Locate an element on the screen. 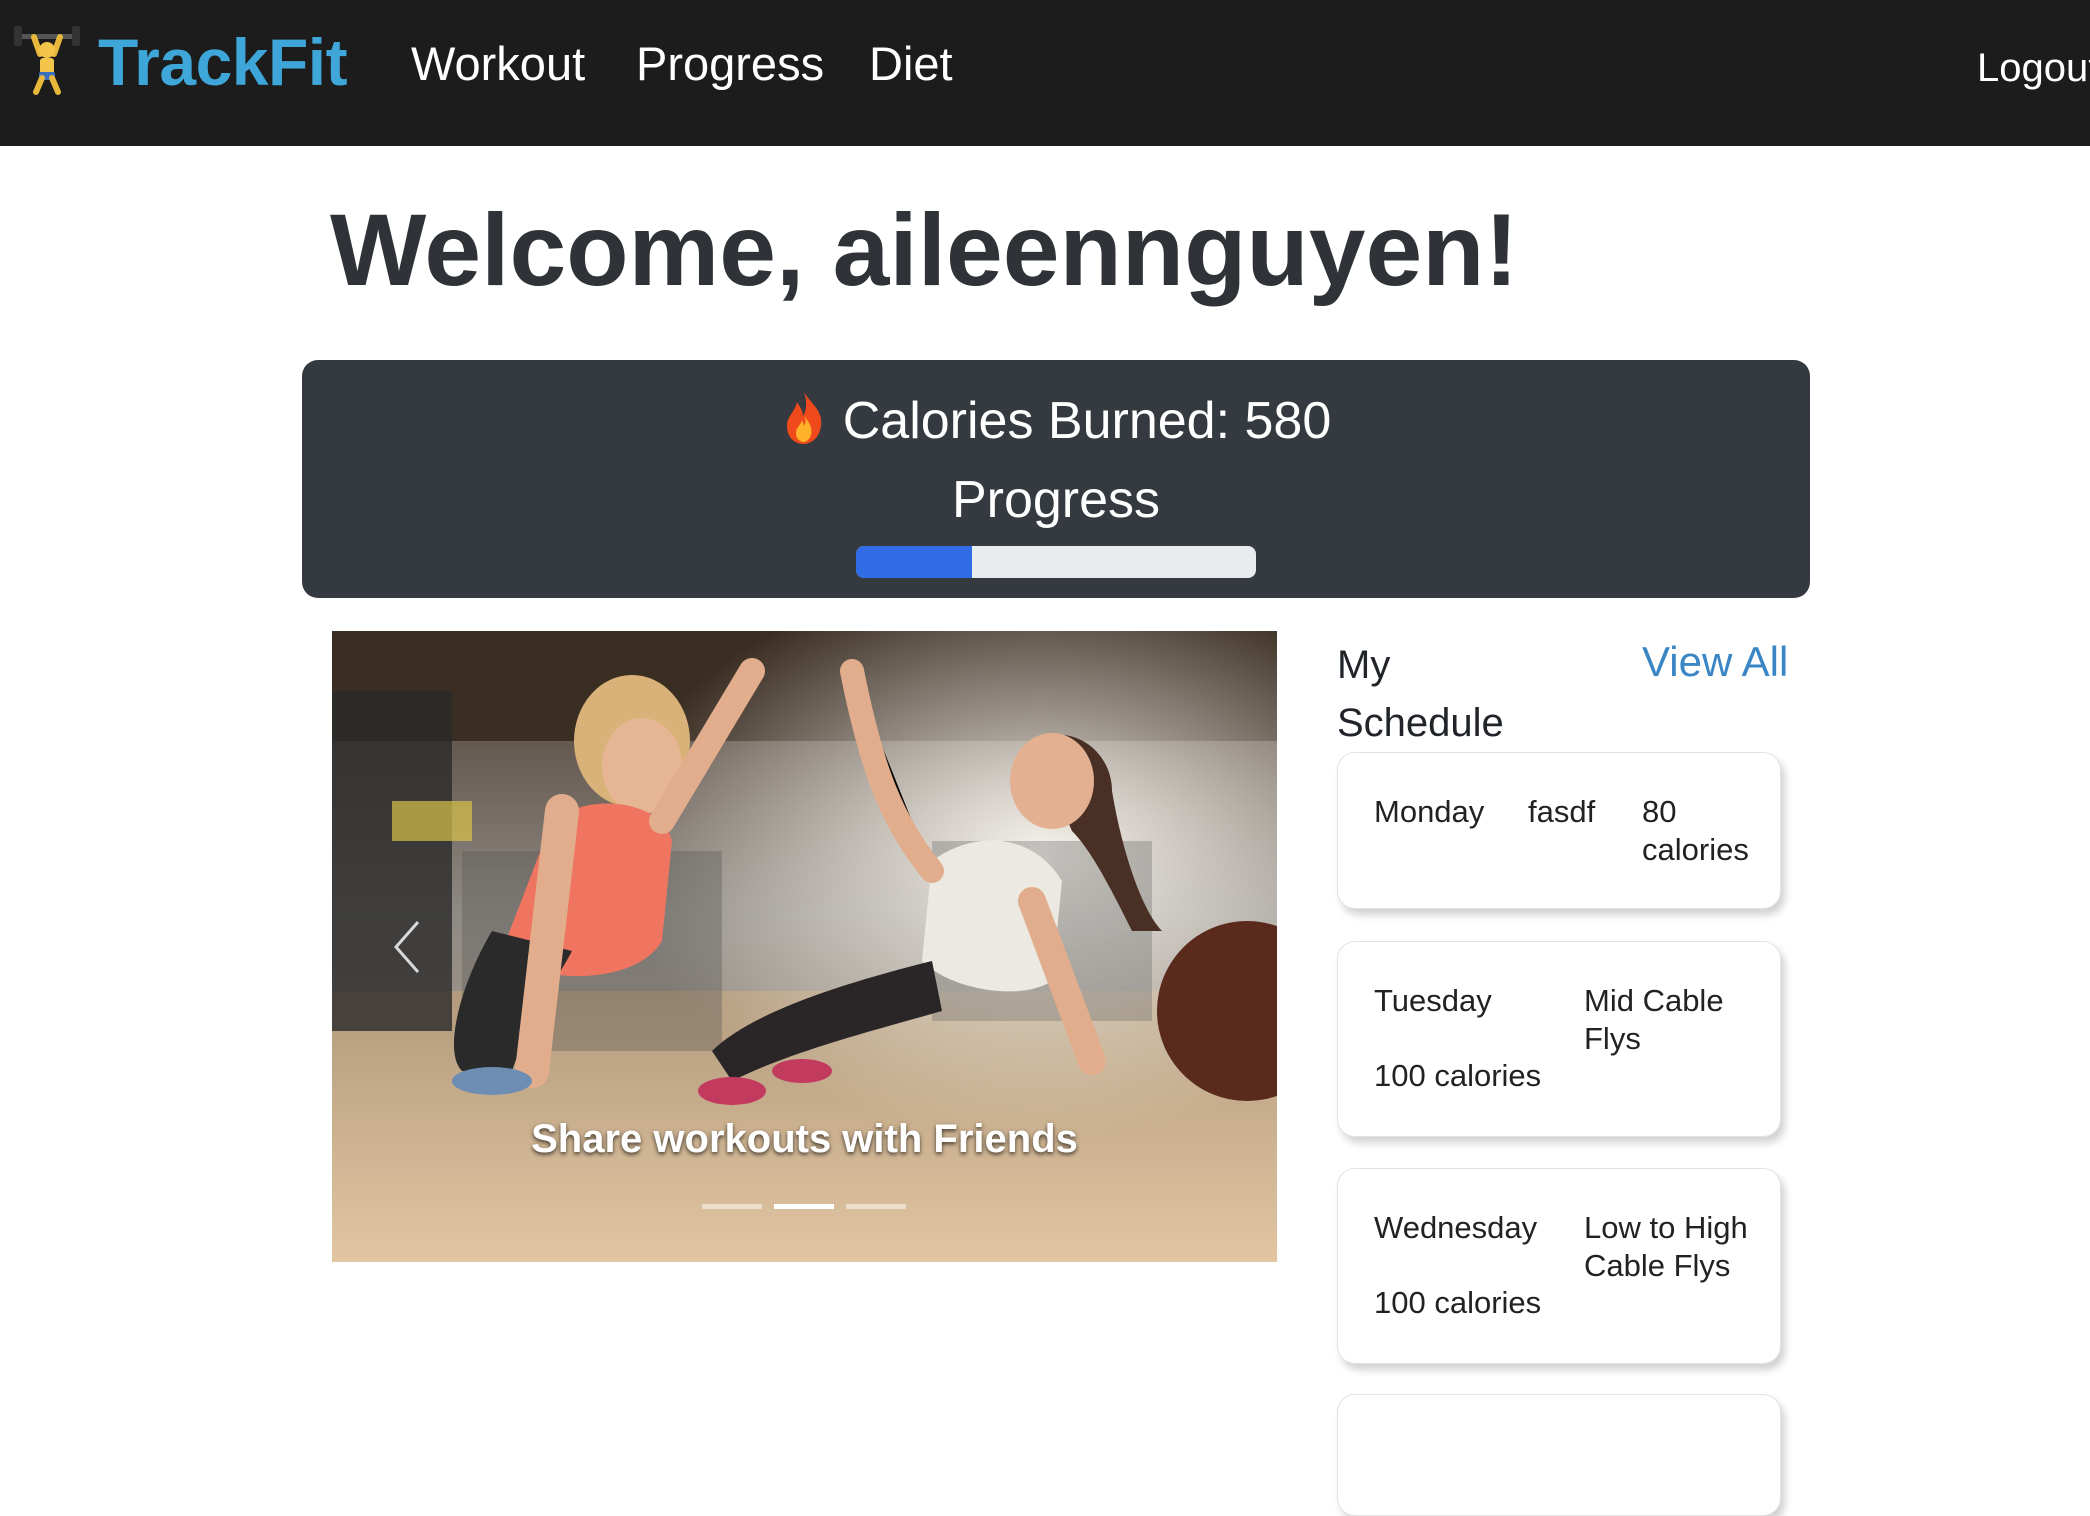 Image resolution: width=2090 pixels, height=1516 pixels. schedule-title: My Schedule is located at coordinates (1420, 694).